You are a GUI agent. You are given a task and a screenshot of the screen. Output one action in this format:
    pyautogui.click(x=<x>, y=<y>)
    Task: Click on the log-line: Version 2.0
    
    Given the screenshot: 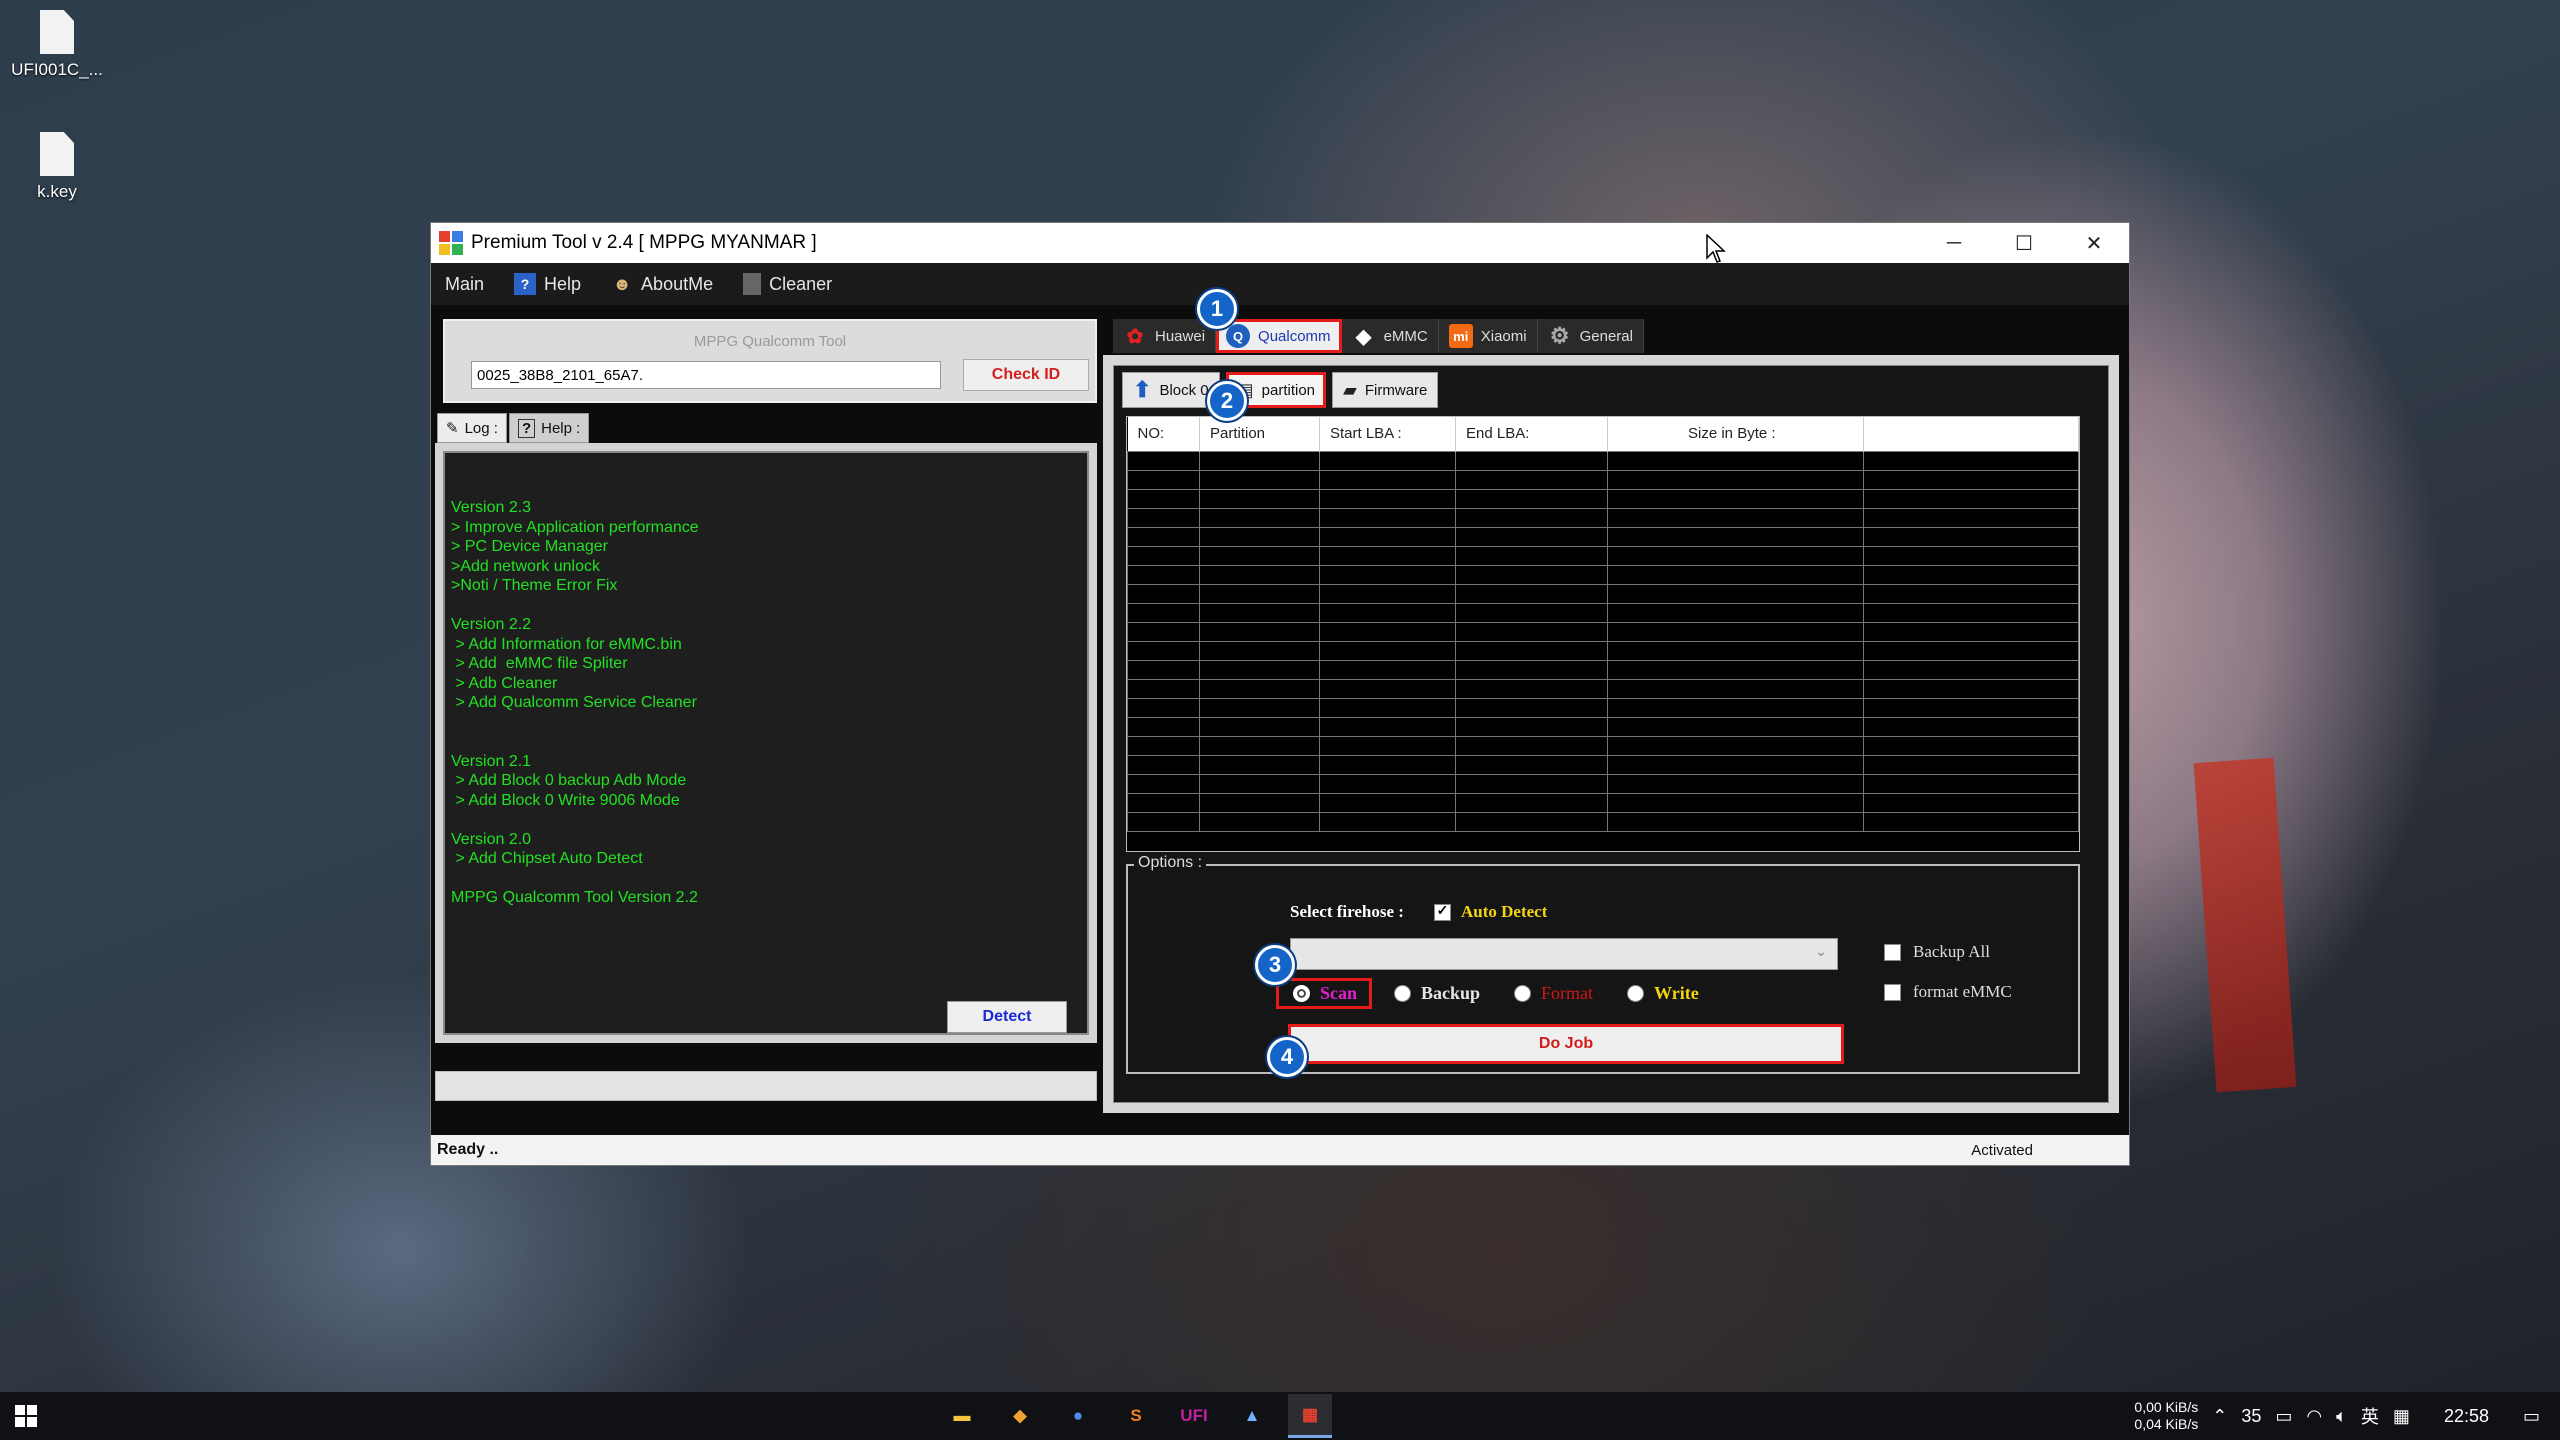 What is the action you would take?
    pyautogui.click(x=491, y=839)
    